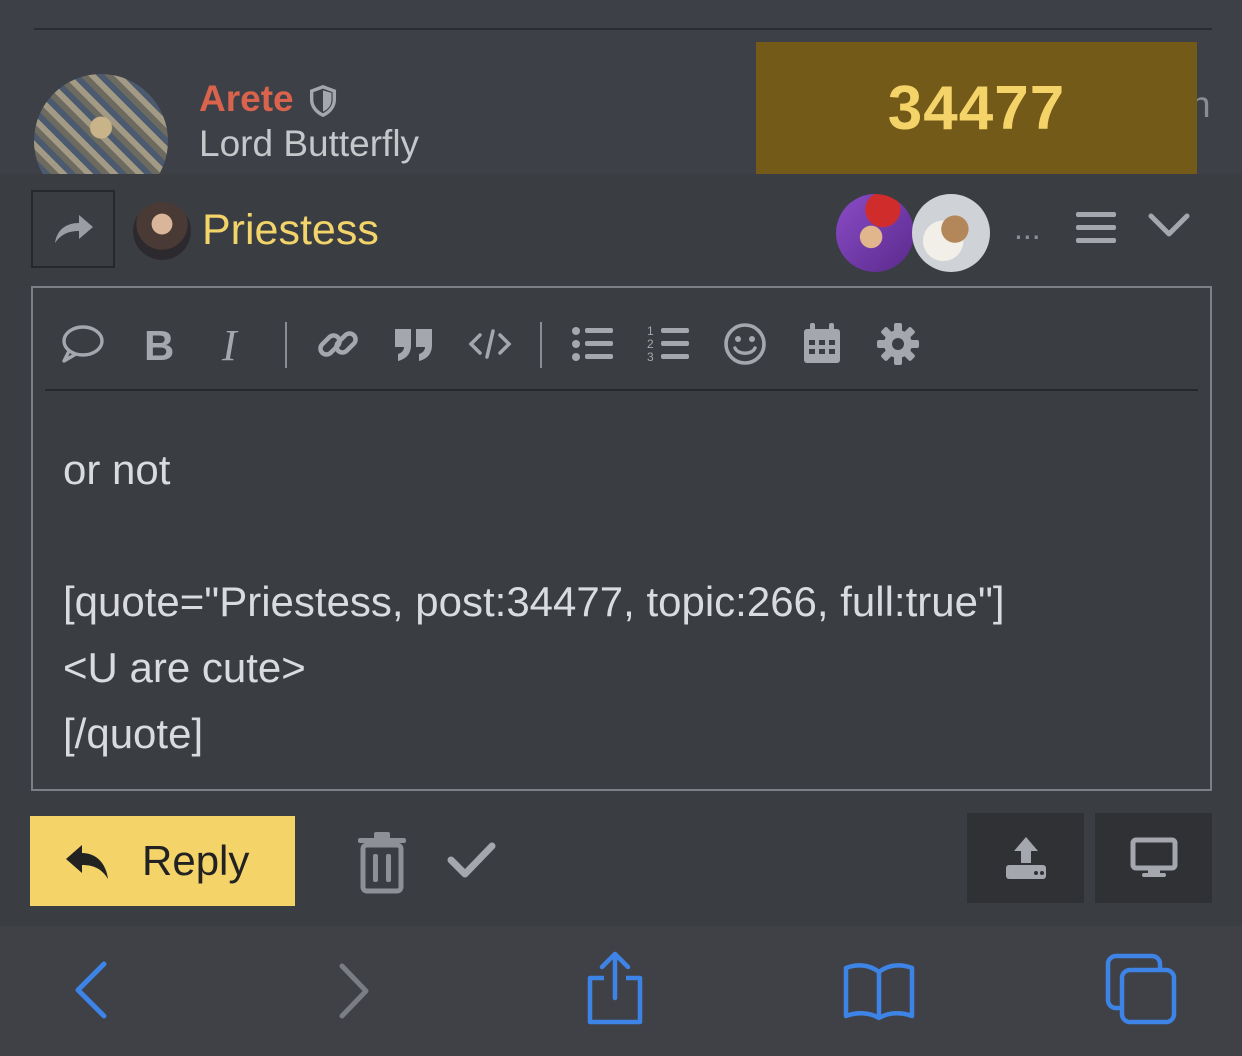 This screenshot has width=1242, height=1056. I want to click on chevron-down-icon, so click(1169, 227).